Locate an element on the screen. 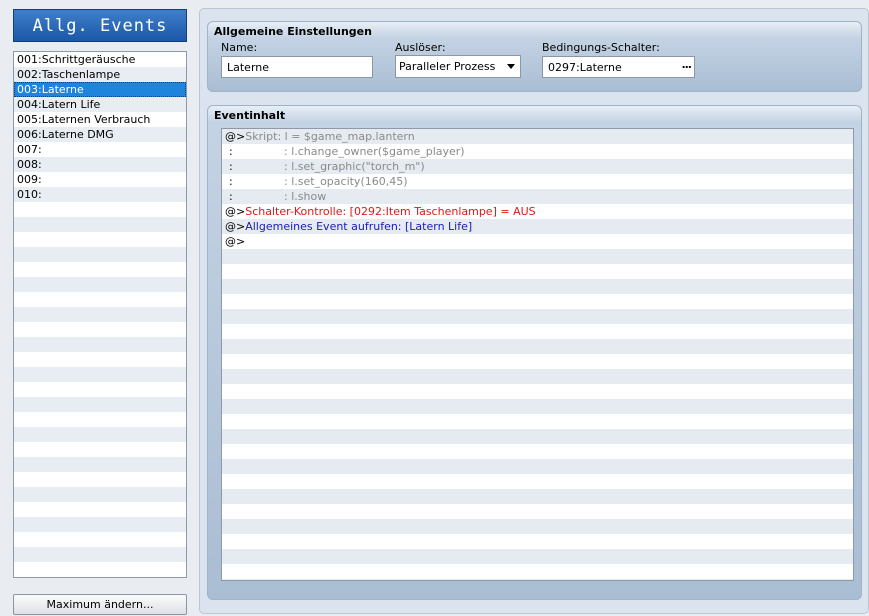 The height and width of the screenshot is (616, 869). command-text: : l.change_owner($game_player) is located at coordinates (374, 151).